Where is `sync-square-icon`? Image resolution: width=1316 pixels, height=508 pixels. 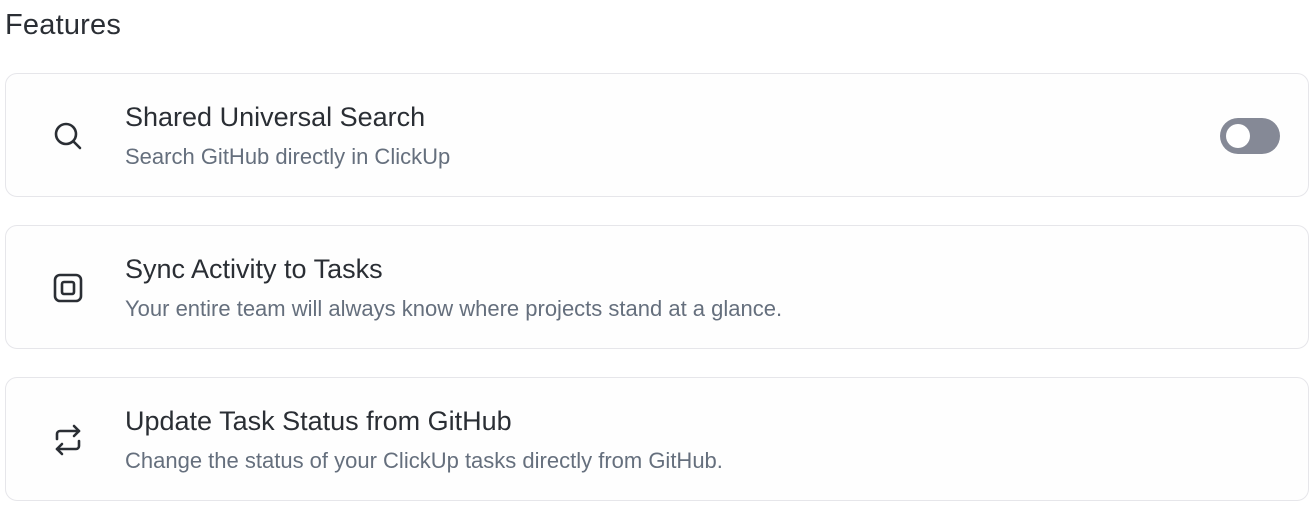 sync-square-icon is located at coordinates (68, 288).